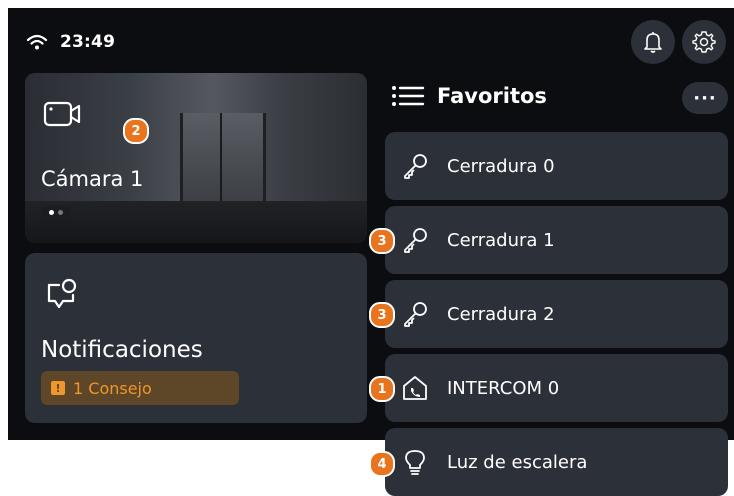 The image size is (734, 496). What do you see at coordinates (58, 388) in the screenshot?
I see `tip-icon: !` at bounding box center [58, 388].